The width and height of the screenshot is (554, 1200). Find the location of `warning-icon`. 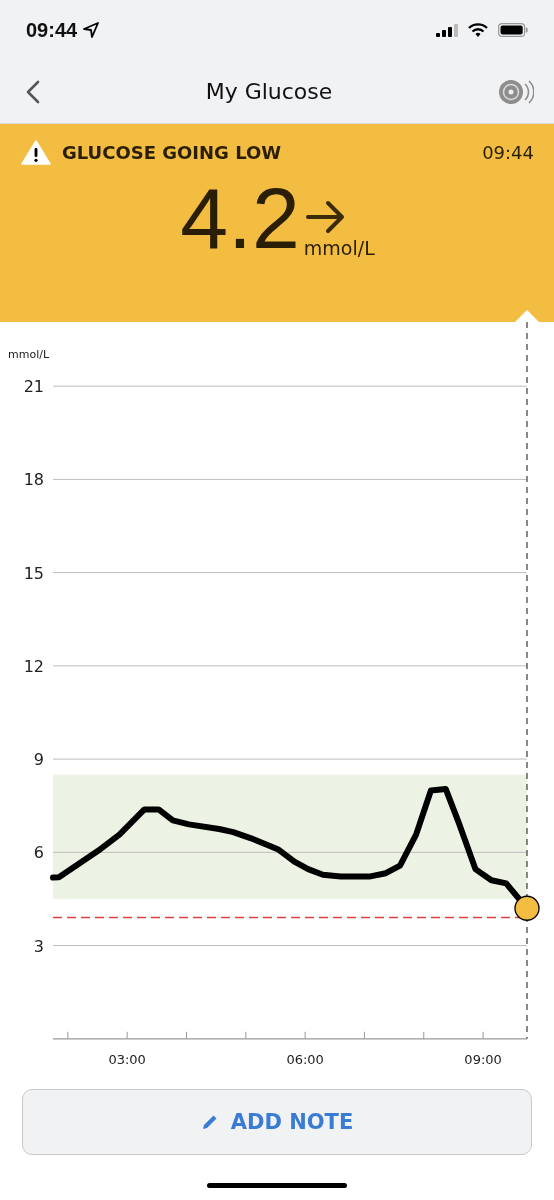

warning-icon is located at coordinates (36, 152).